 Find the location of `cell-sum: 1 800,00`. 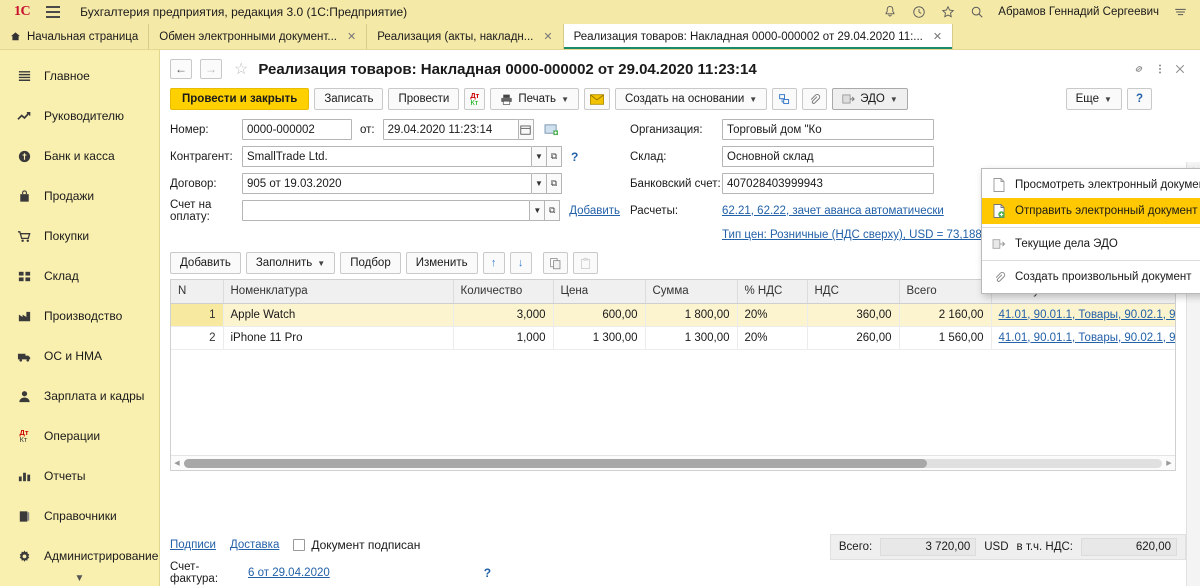

cell-sum: 1 800,00 is located at coordinates (691, 315).